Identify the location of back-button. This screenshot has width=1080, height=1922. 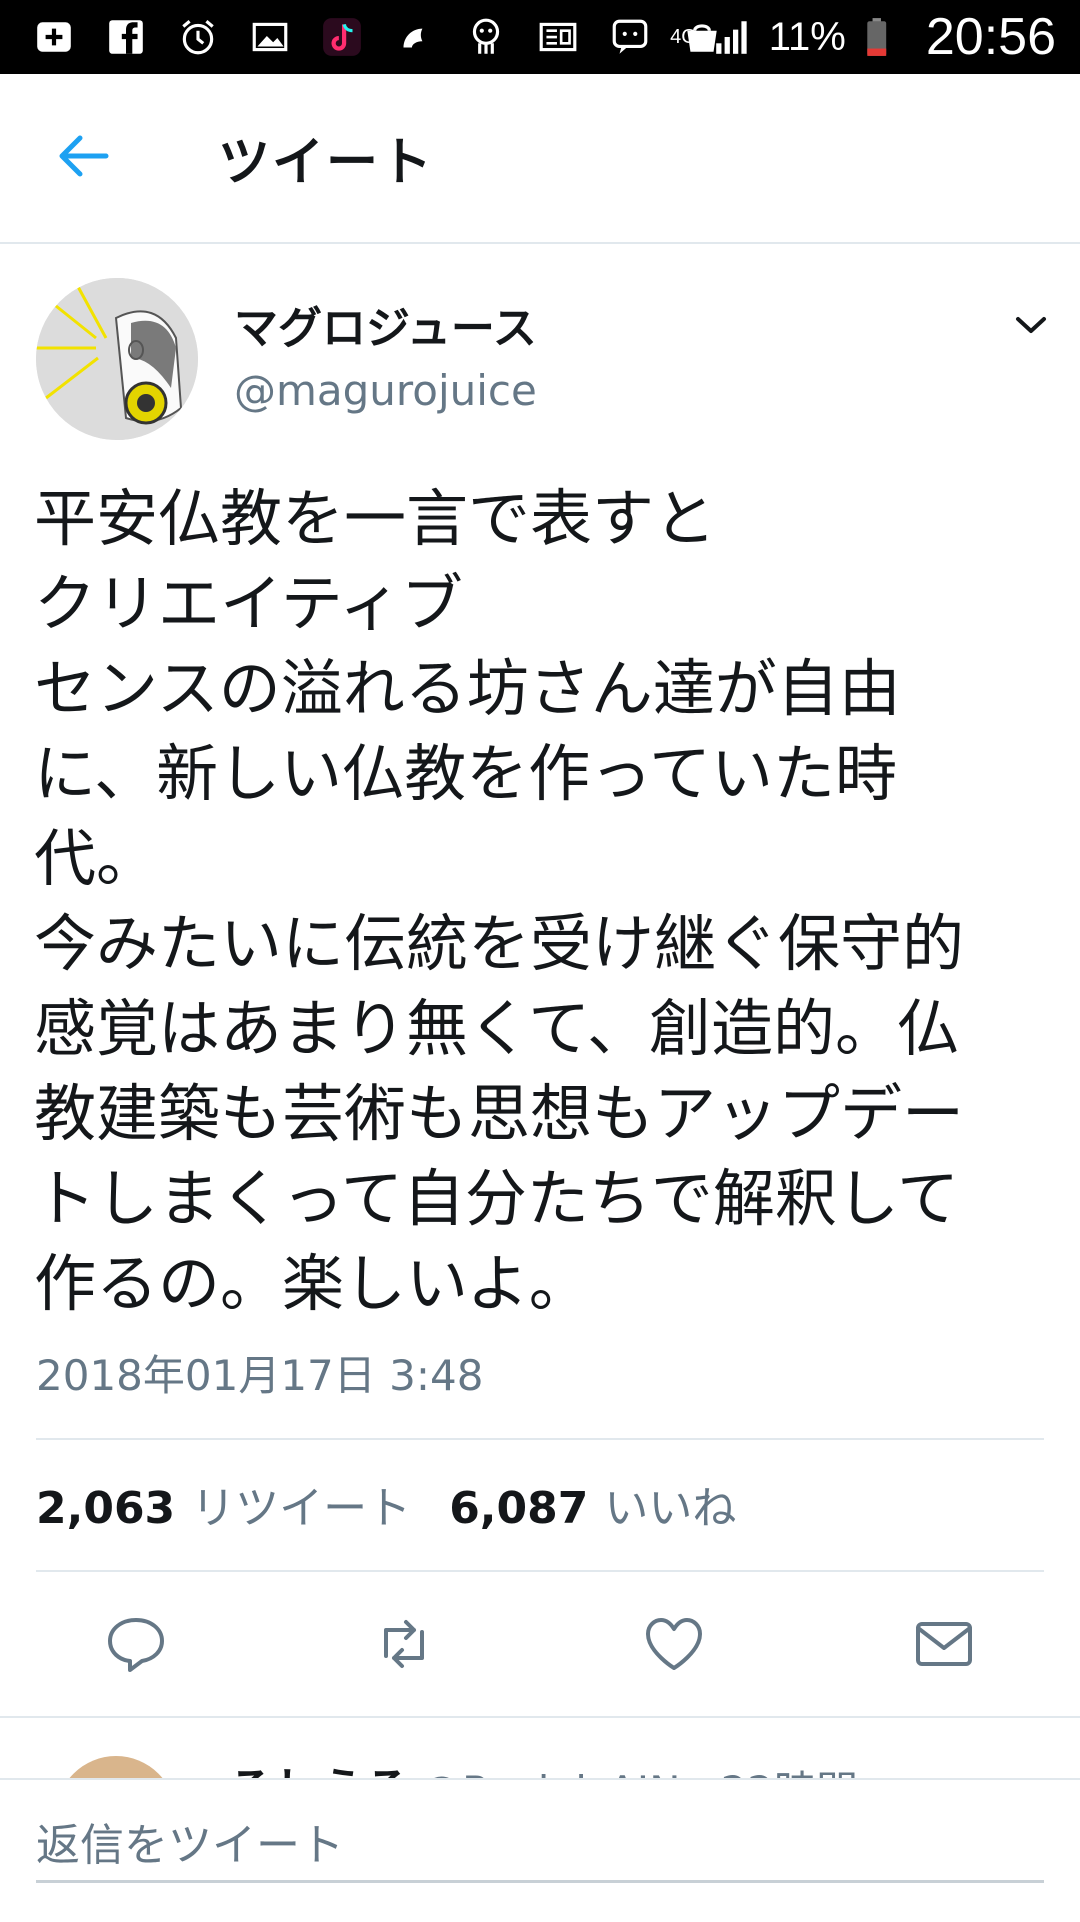
(84, 156).